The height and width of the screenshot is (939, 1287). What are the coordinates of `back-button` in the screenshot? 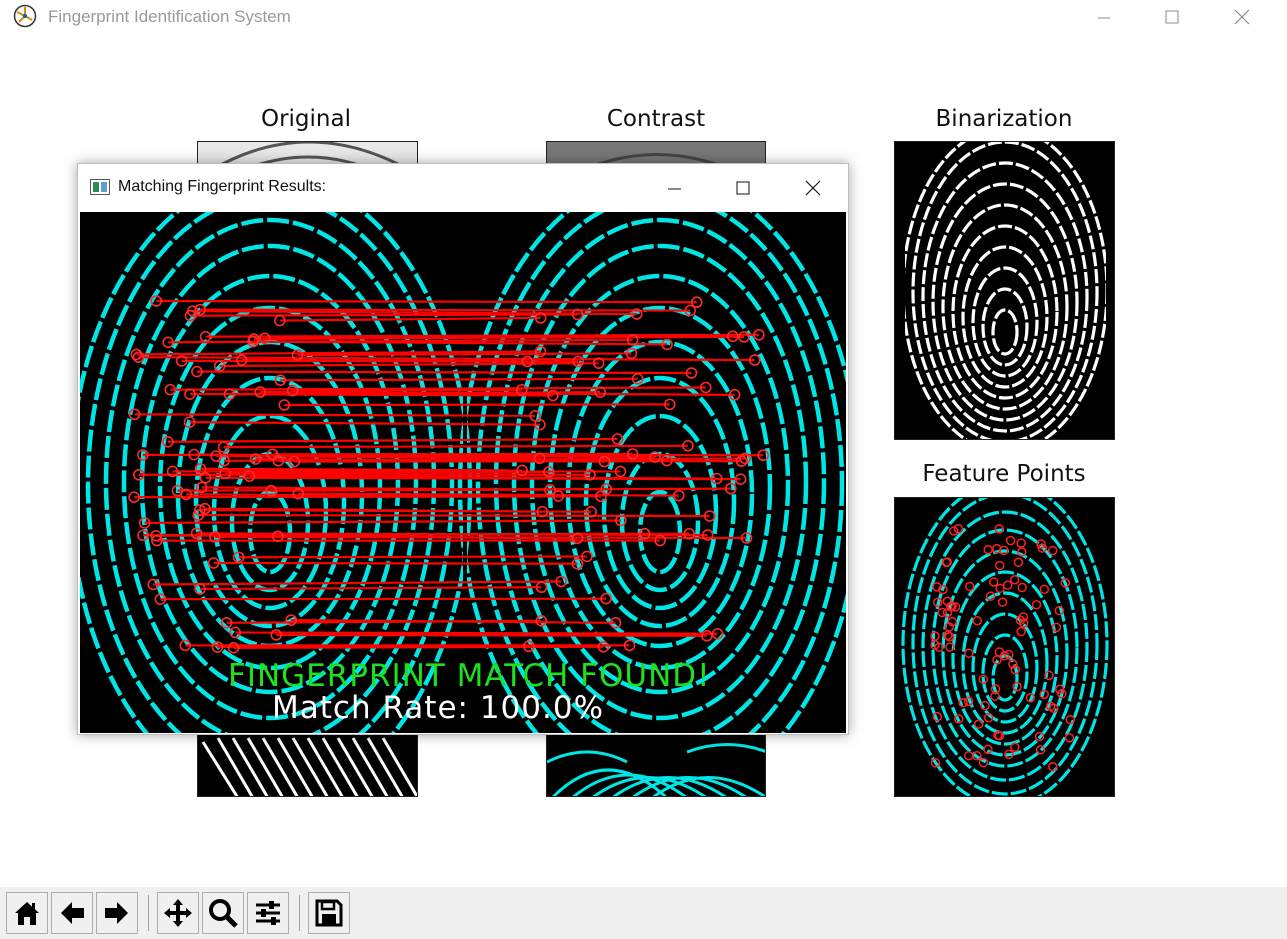 It's located at (72, 913).